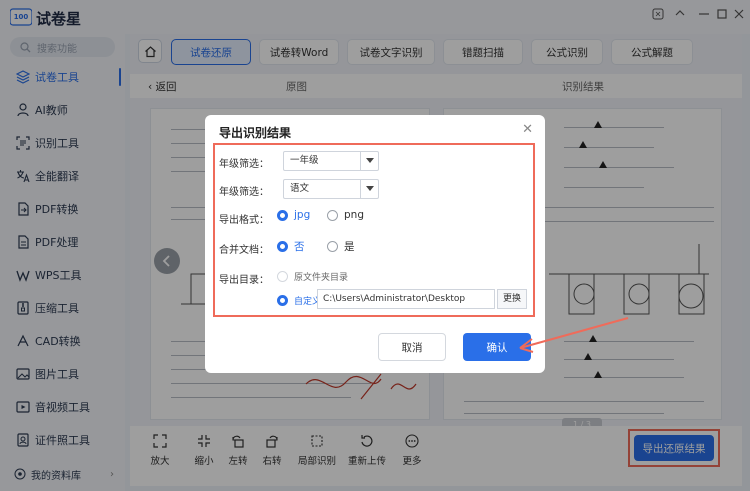  I want to click on format-png-radio: png, so click(345, 215).